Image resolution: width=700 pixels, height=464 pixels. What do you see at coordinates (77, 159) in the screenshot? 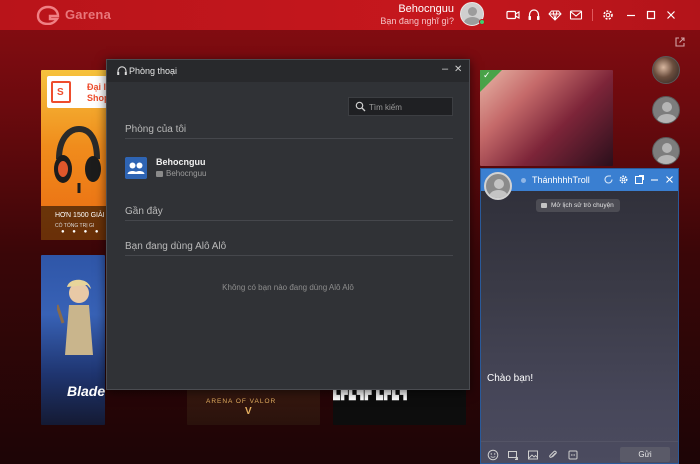
I see `gaming-headset-image` at bounding box center [77, 159].